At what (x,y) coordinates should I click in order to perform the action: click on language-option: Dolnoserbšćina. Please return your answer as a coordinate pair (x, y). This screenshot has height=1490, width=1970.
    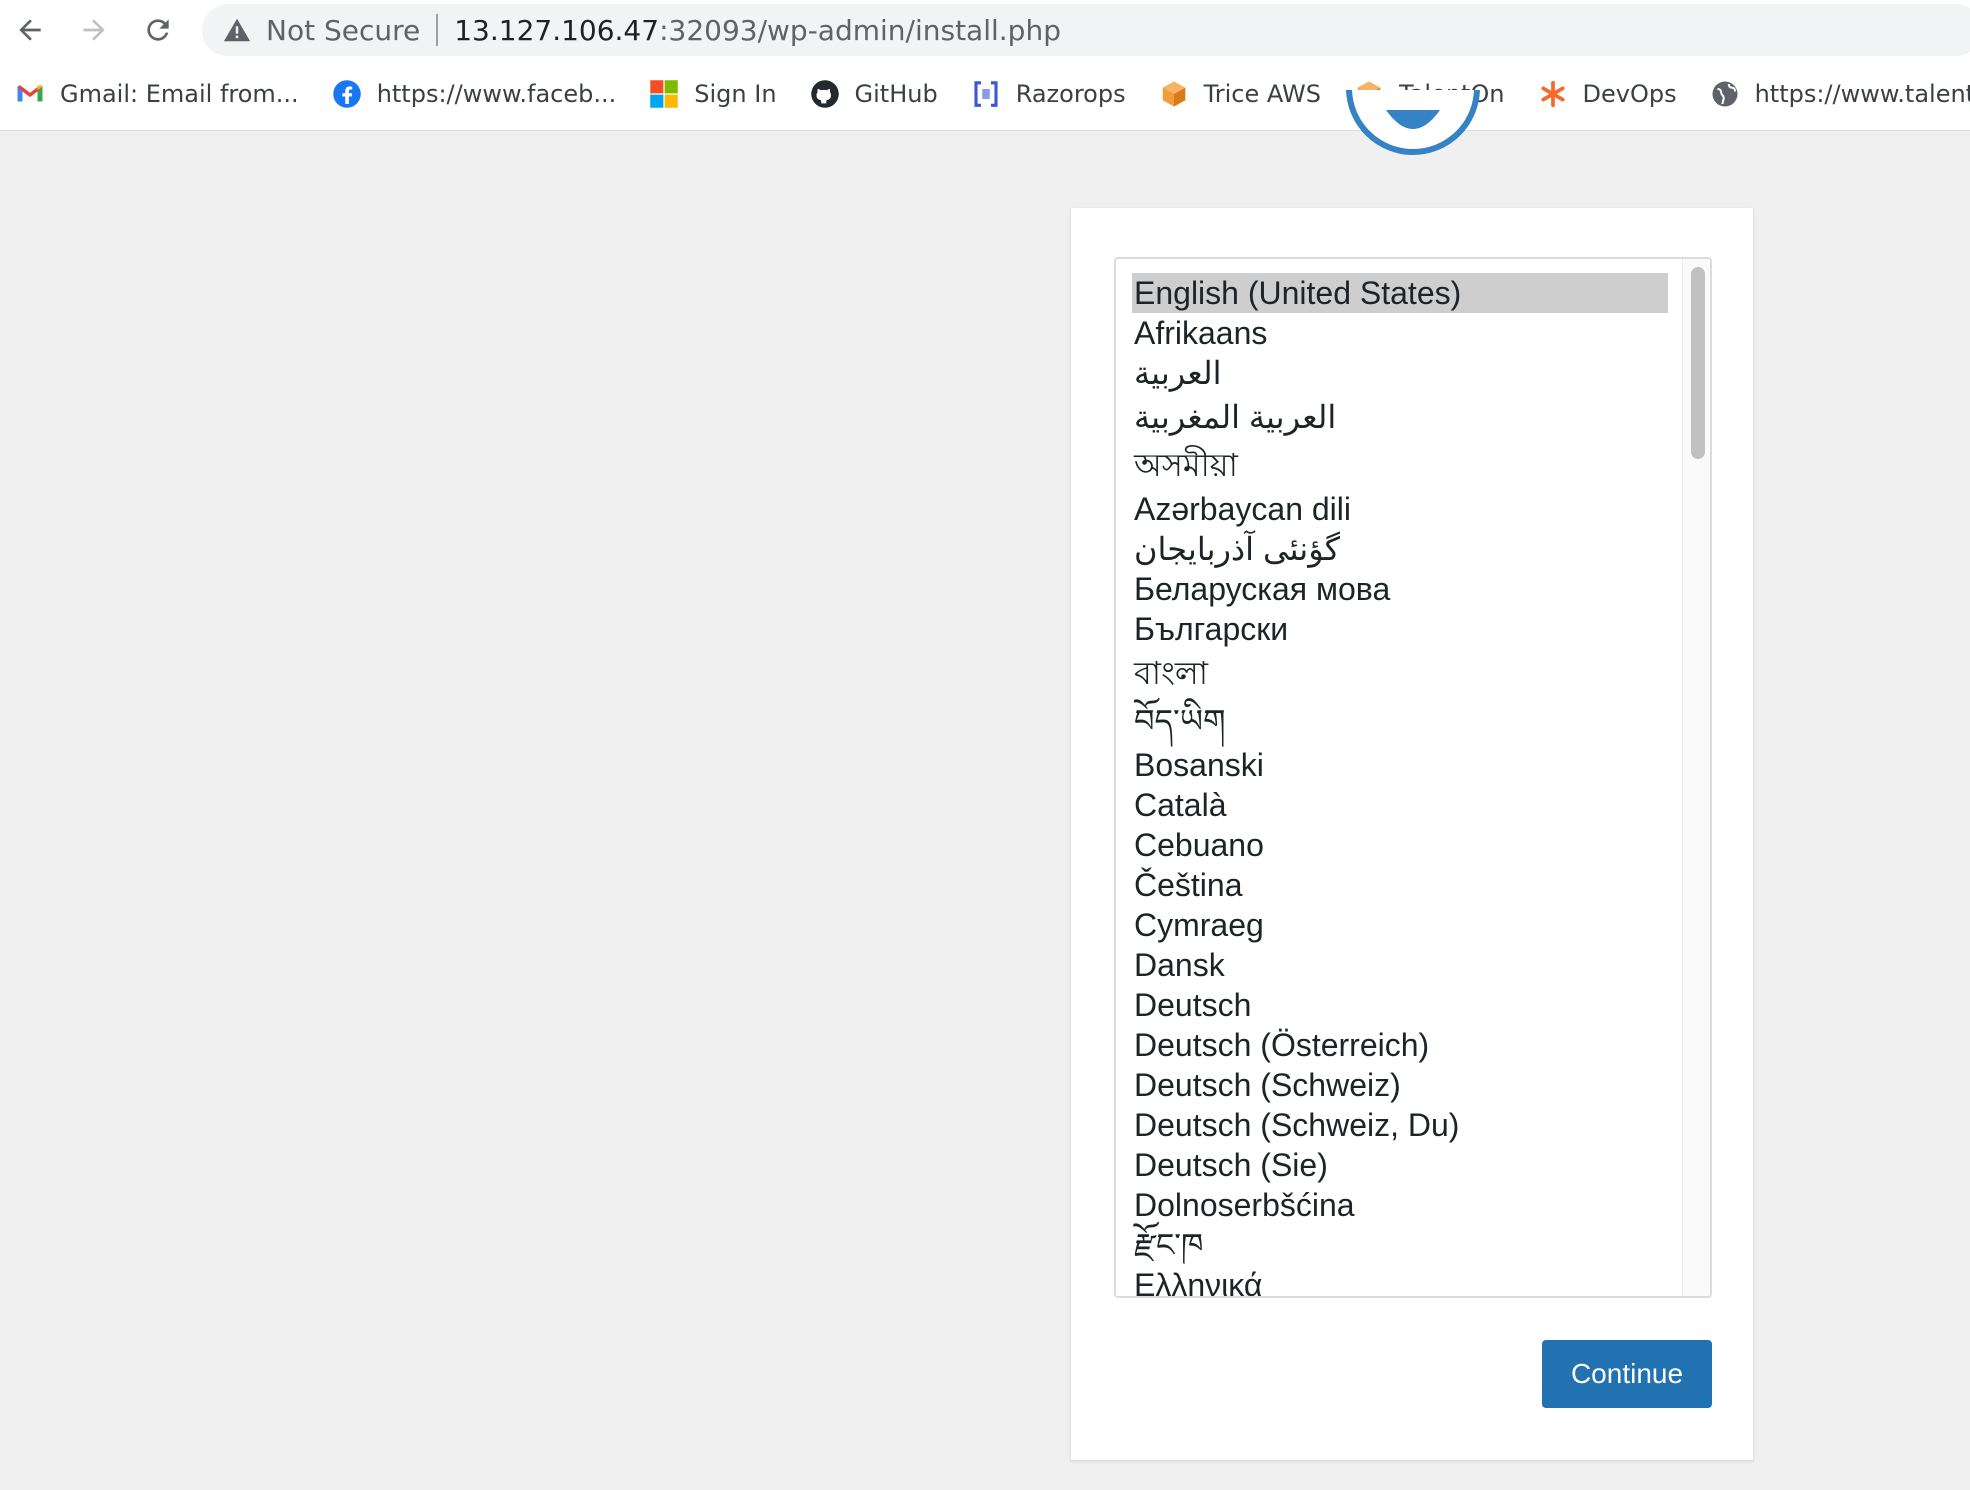
    Looking at the image, I should click on (1400, 1205).